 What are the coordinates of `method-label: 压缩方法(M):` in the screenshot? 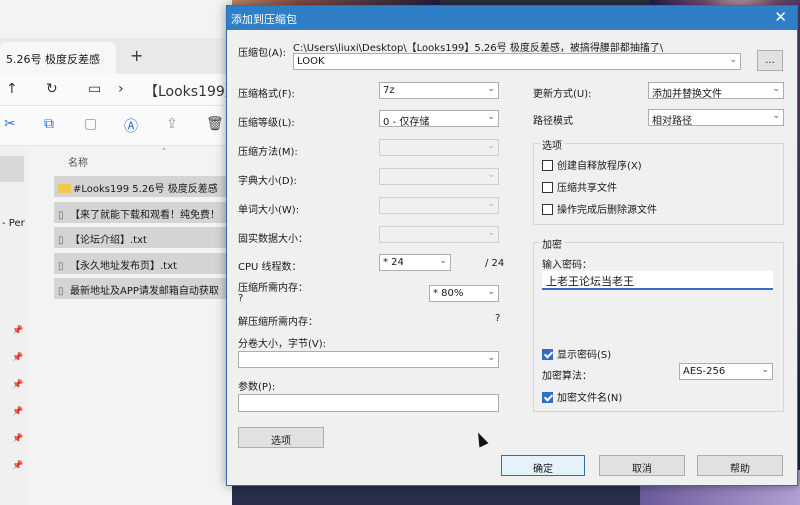 It's located at (268, 152).